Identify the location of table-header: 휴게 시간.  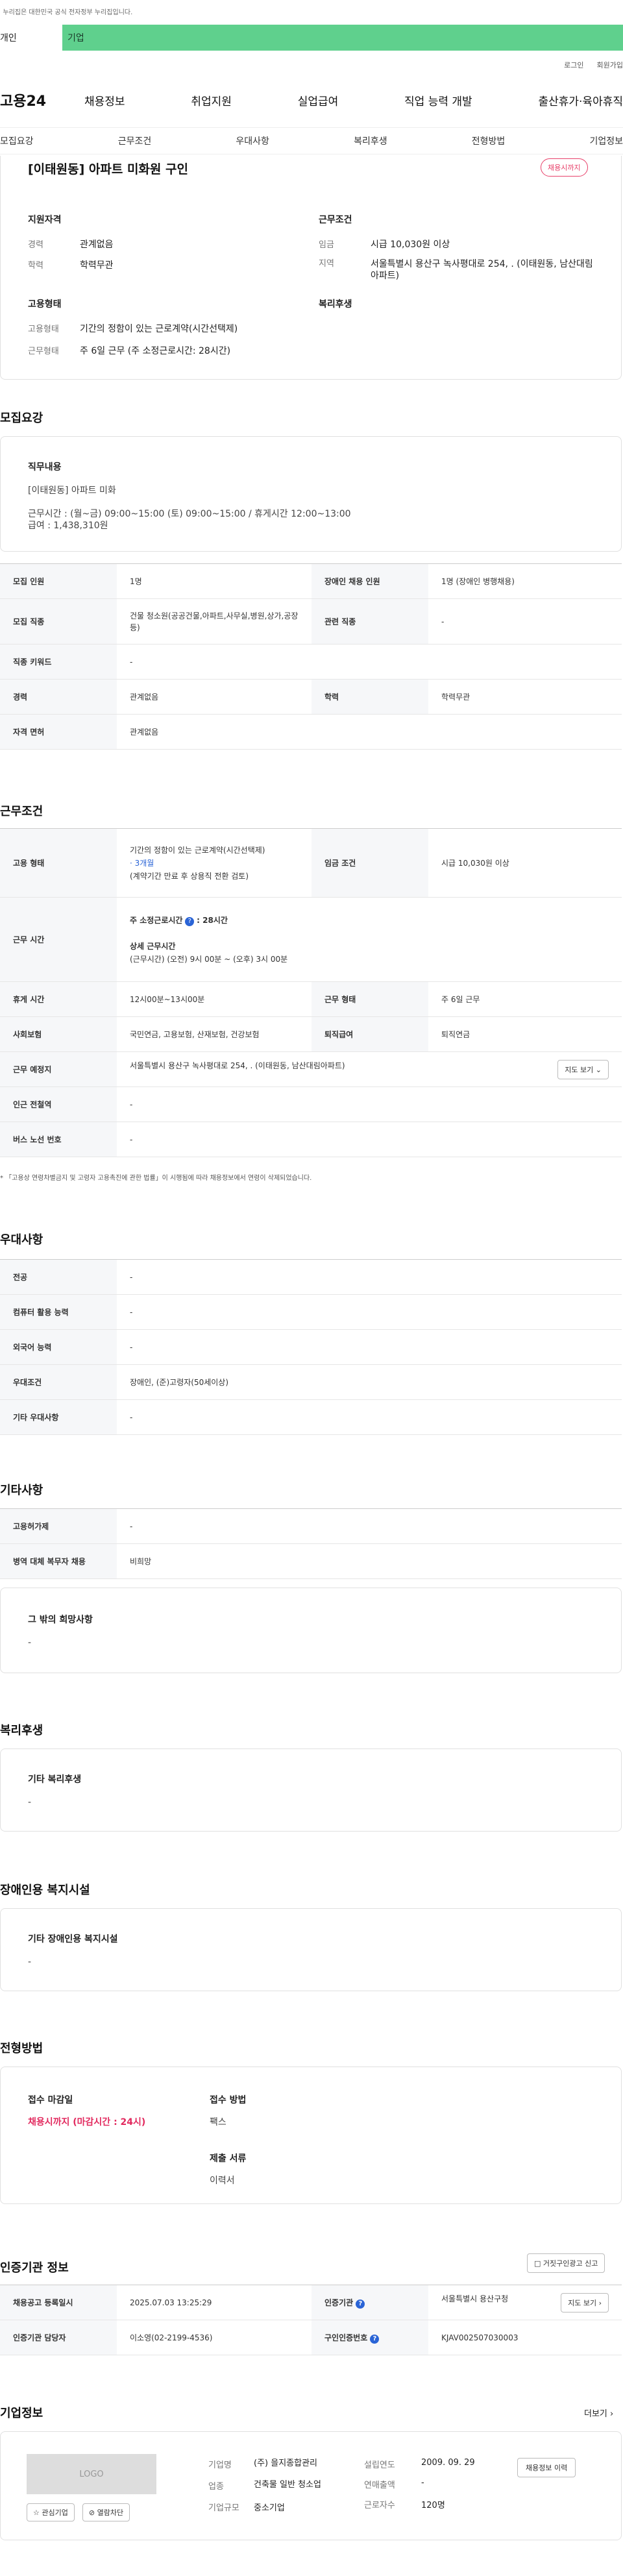
(58, 999).